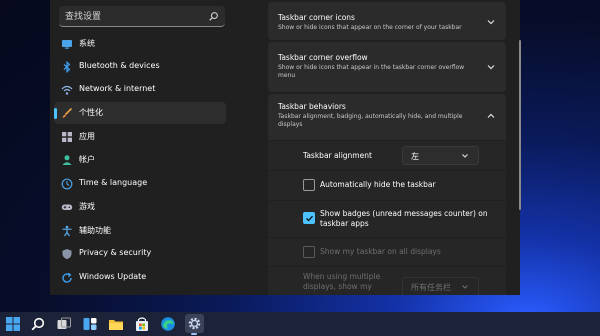 Image resolution: width=600 pixels, height=336 pixels. I want to click on taskbar, so click(300, 324).